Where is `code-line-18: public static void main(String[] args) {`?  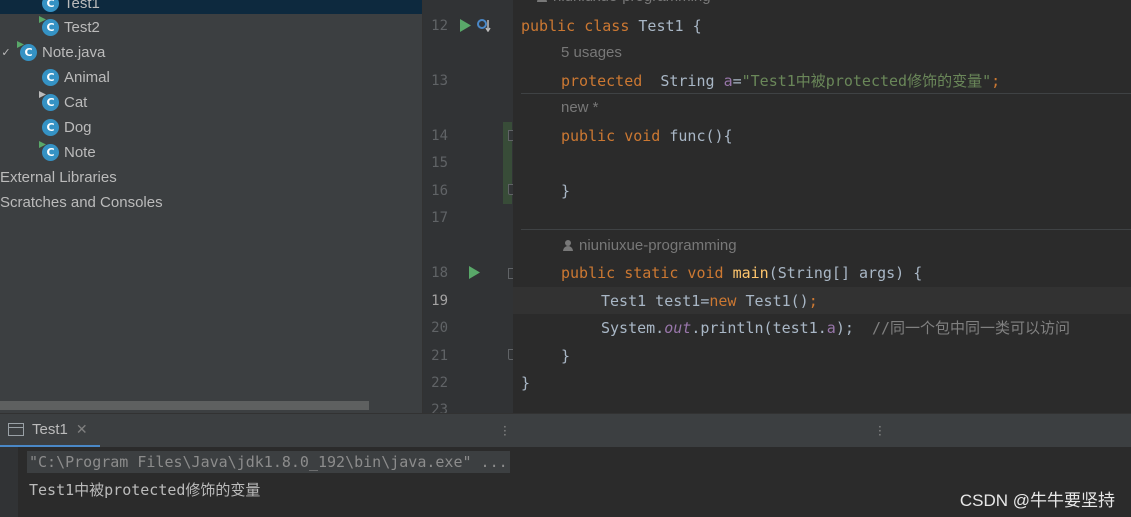
code-line-18: public static void main(String[] args) { is located at coordinates (741, 273).